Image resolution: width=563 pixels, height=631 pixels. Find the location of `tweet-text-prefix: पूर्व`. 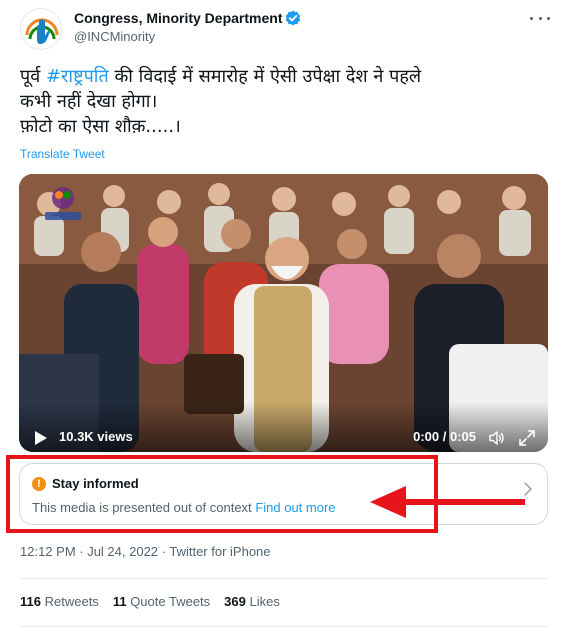

tweet-text-prefix: पूर्व is located at coordinates (33, 76).